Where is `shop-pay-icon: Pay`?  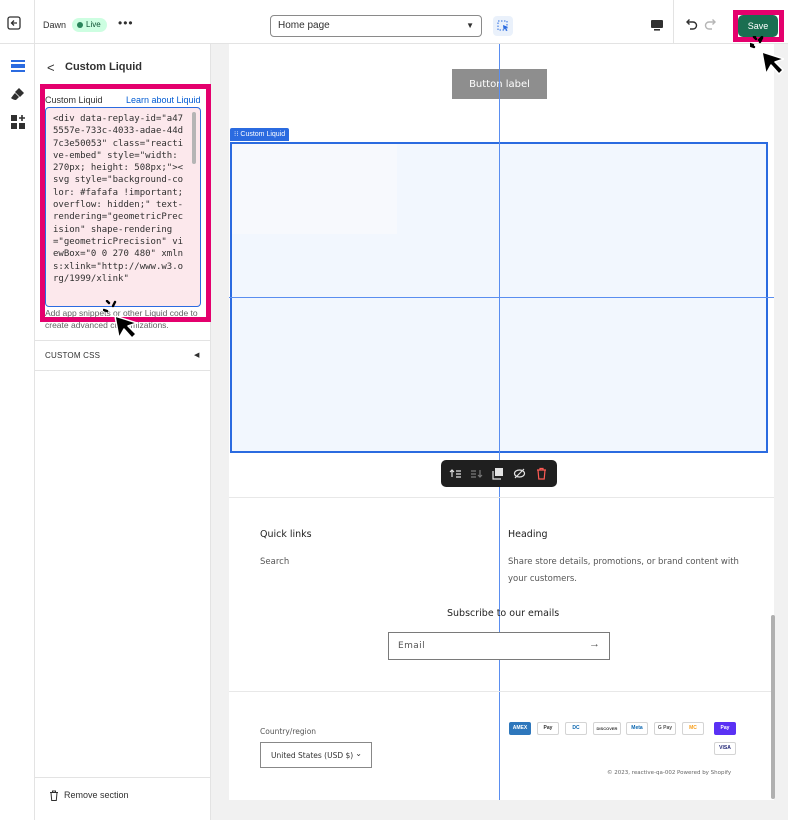
shop-pay-icon: Pay is located at coordinates (725, 728).